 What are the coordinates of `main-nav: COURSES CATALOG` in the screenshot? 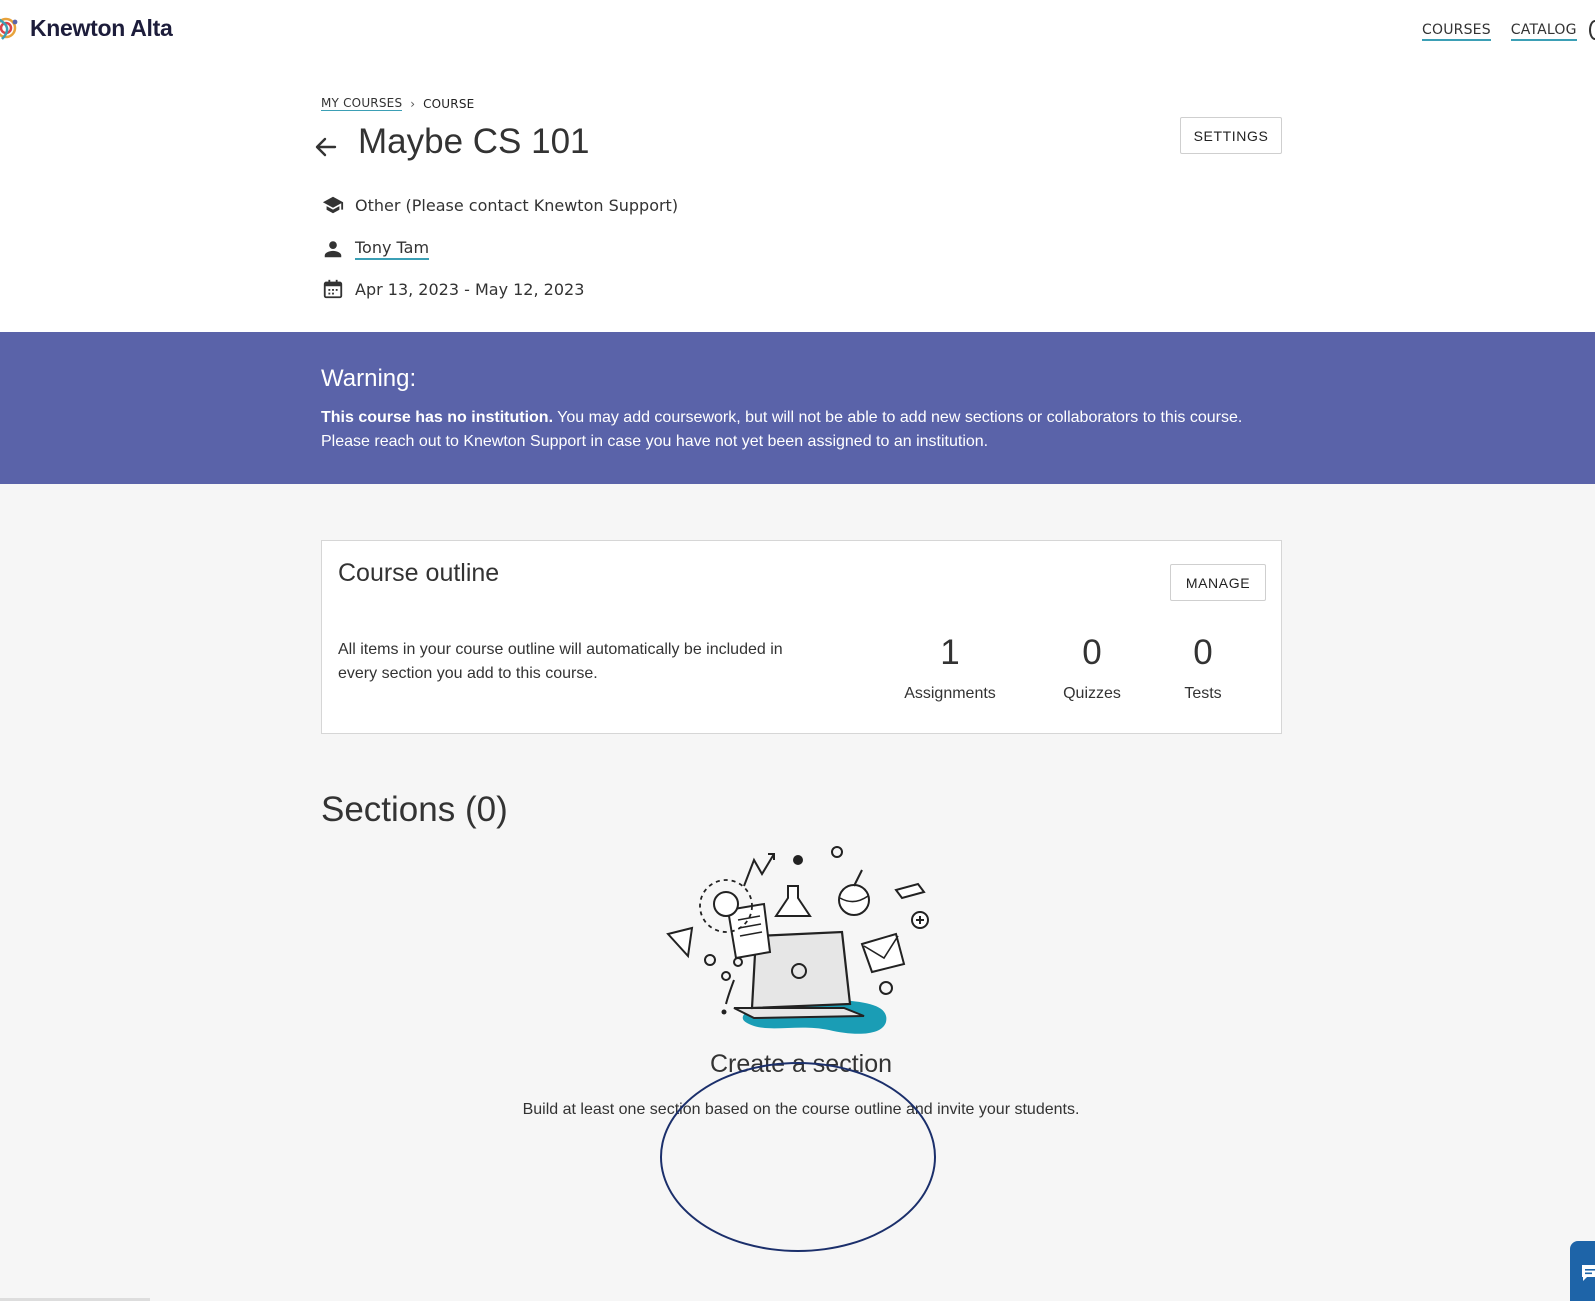 It's located at (1499, 31).